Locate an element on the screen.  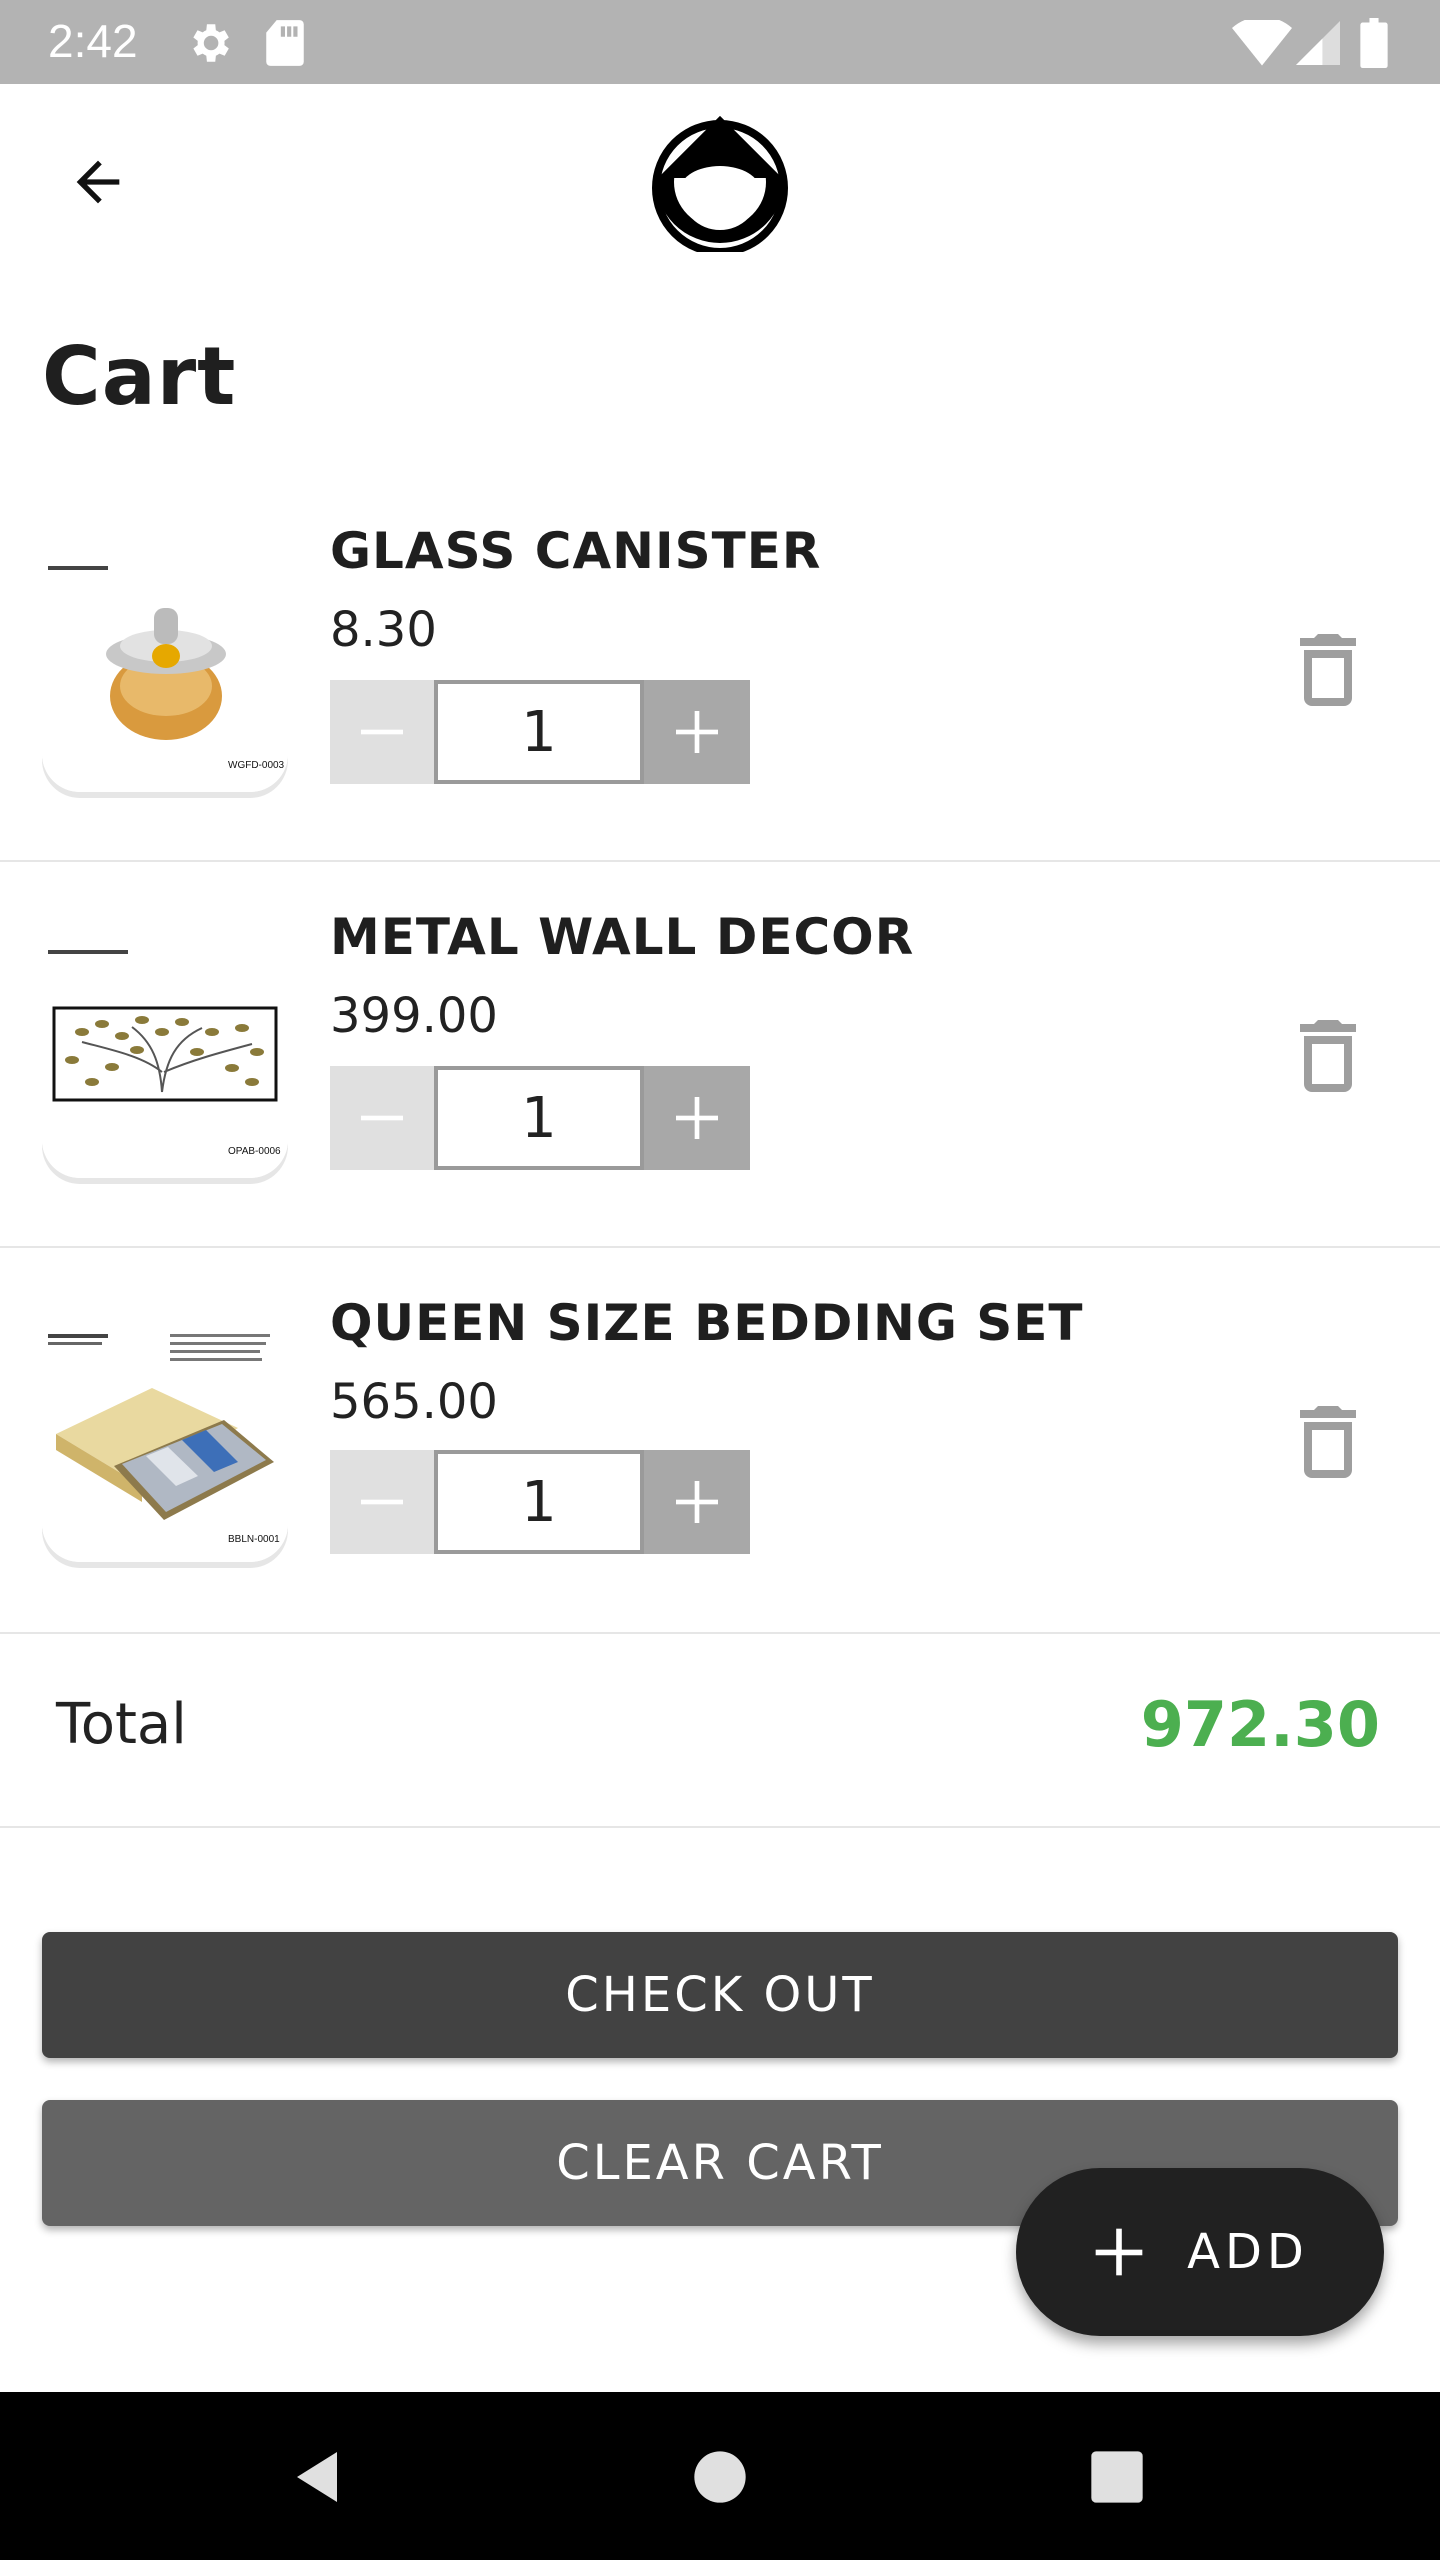
fab-label: ADD is located at coordinates (1248, 2252).